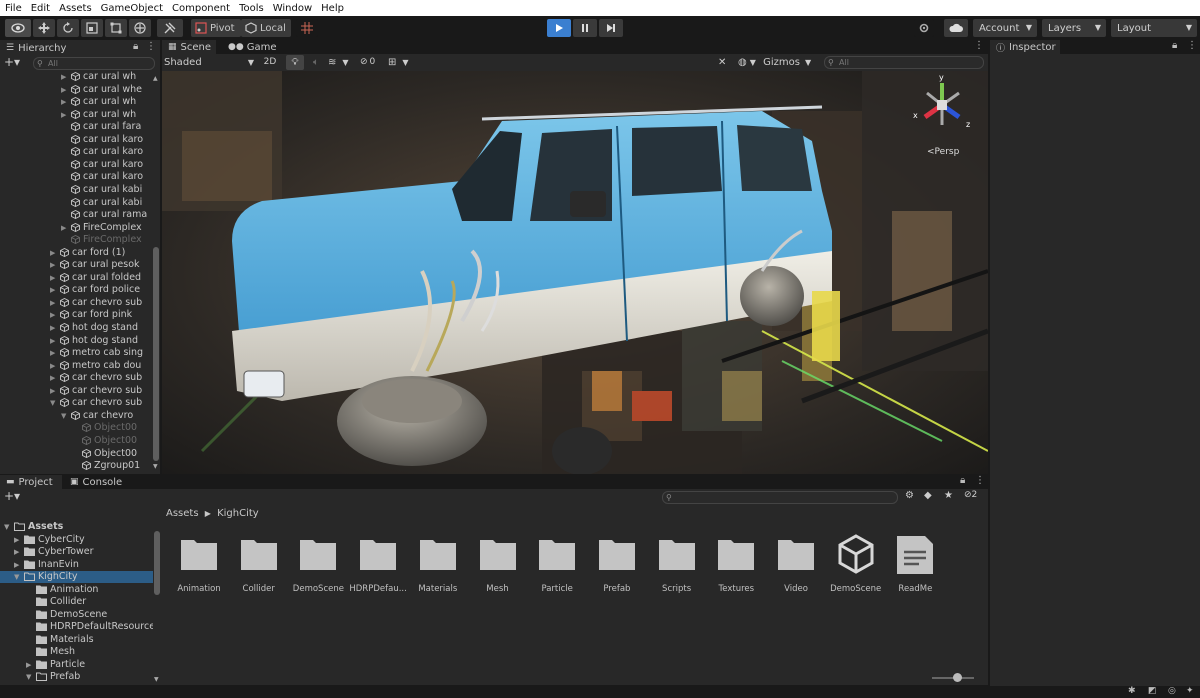  I want to click on hierarchy-item: ▶ car ural whe, so click(76, 90).